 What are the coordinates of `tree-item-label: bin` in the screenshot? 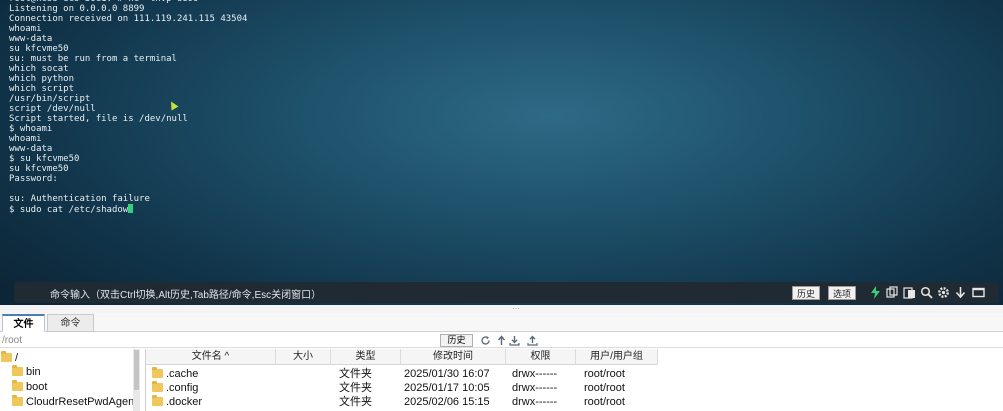 It's located at (33, 372).